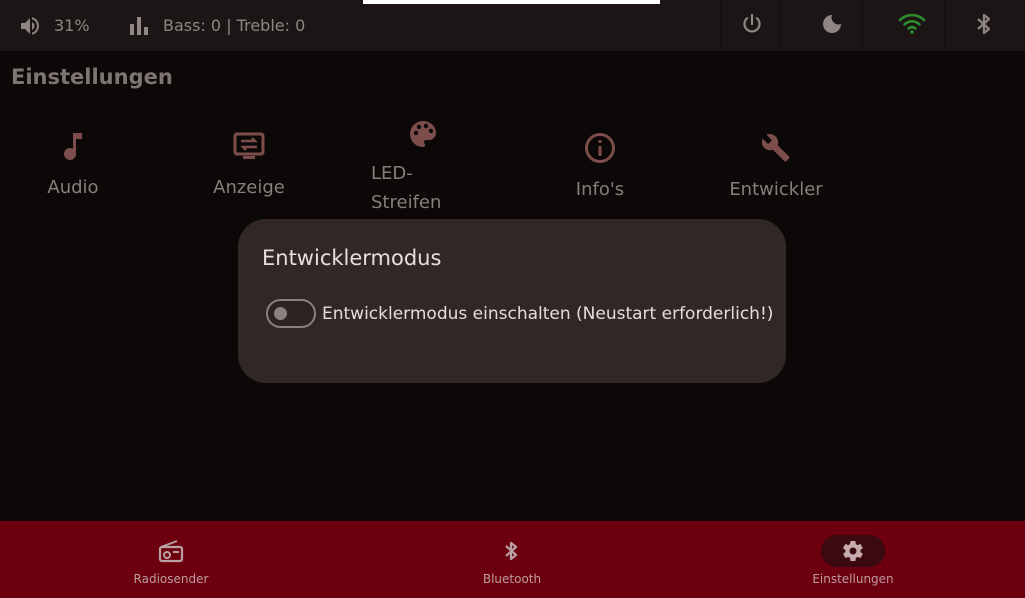  I want to click on moon-icon, so click(832, 26).